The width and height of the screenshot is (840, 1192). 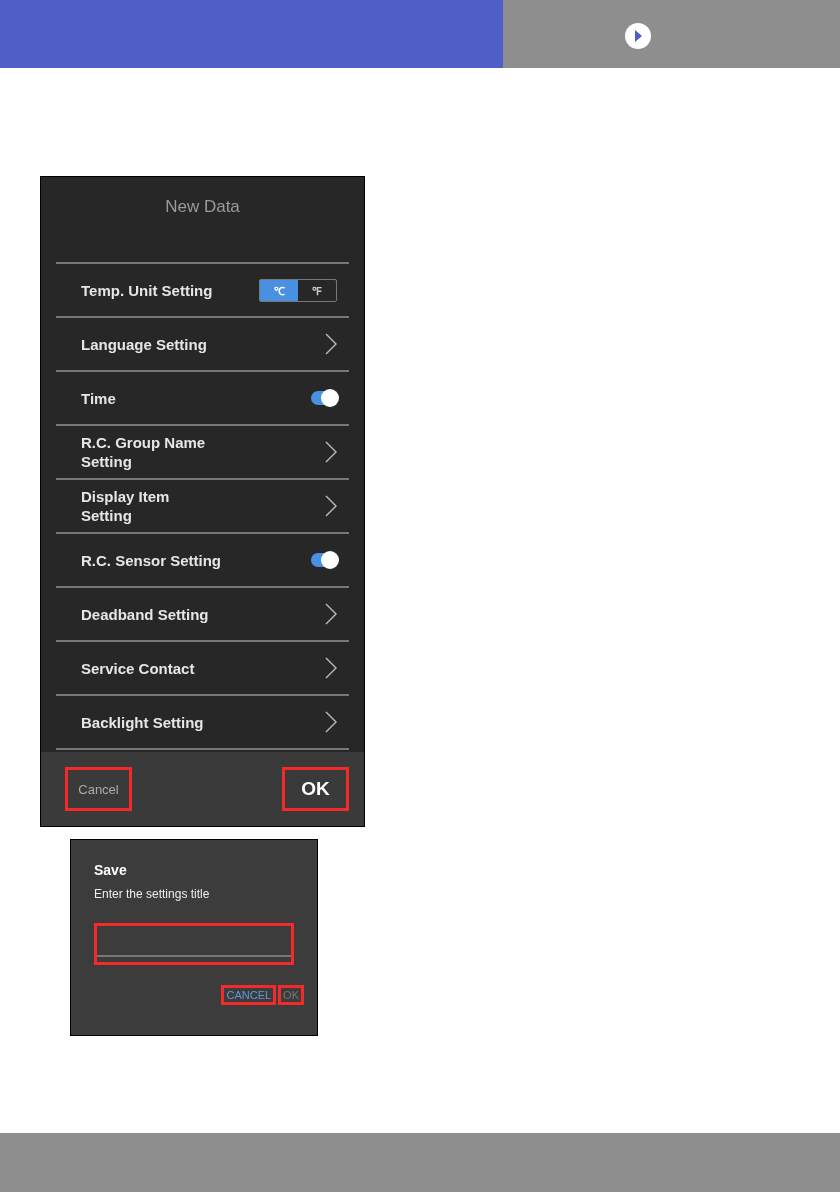 What do you see at coordinates (202, 507) in the screenshot?
I see `setting-row: Display Item Setting` at bounding box center [202, 507].